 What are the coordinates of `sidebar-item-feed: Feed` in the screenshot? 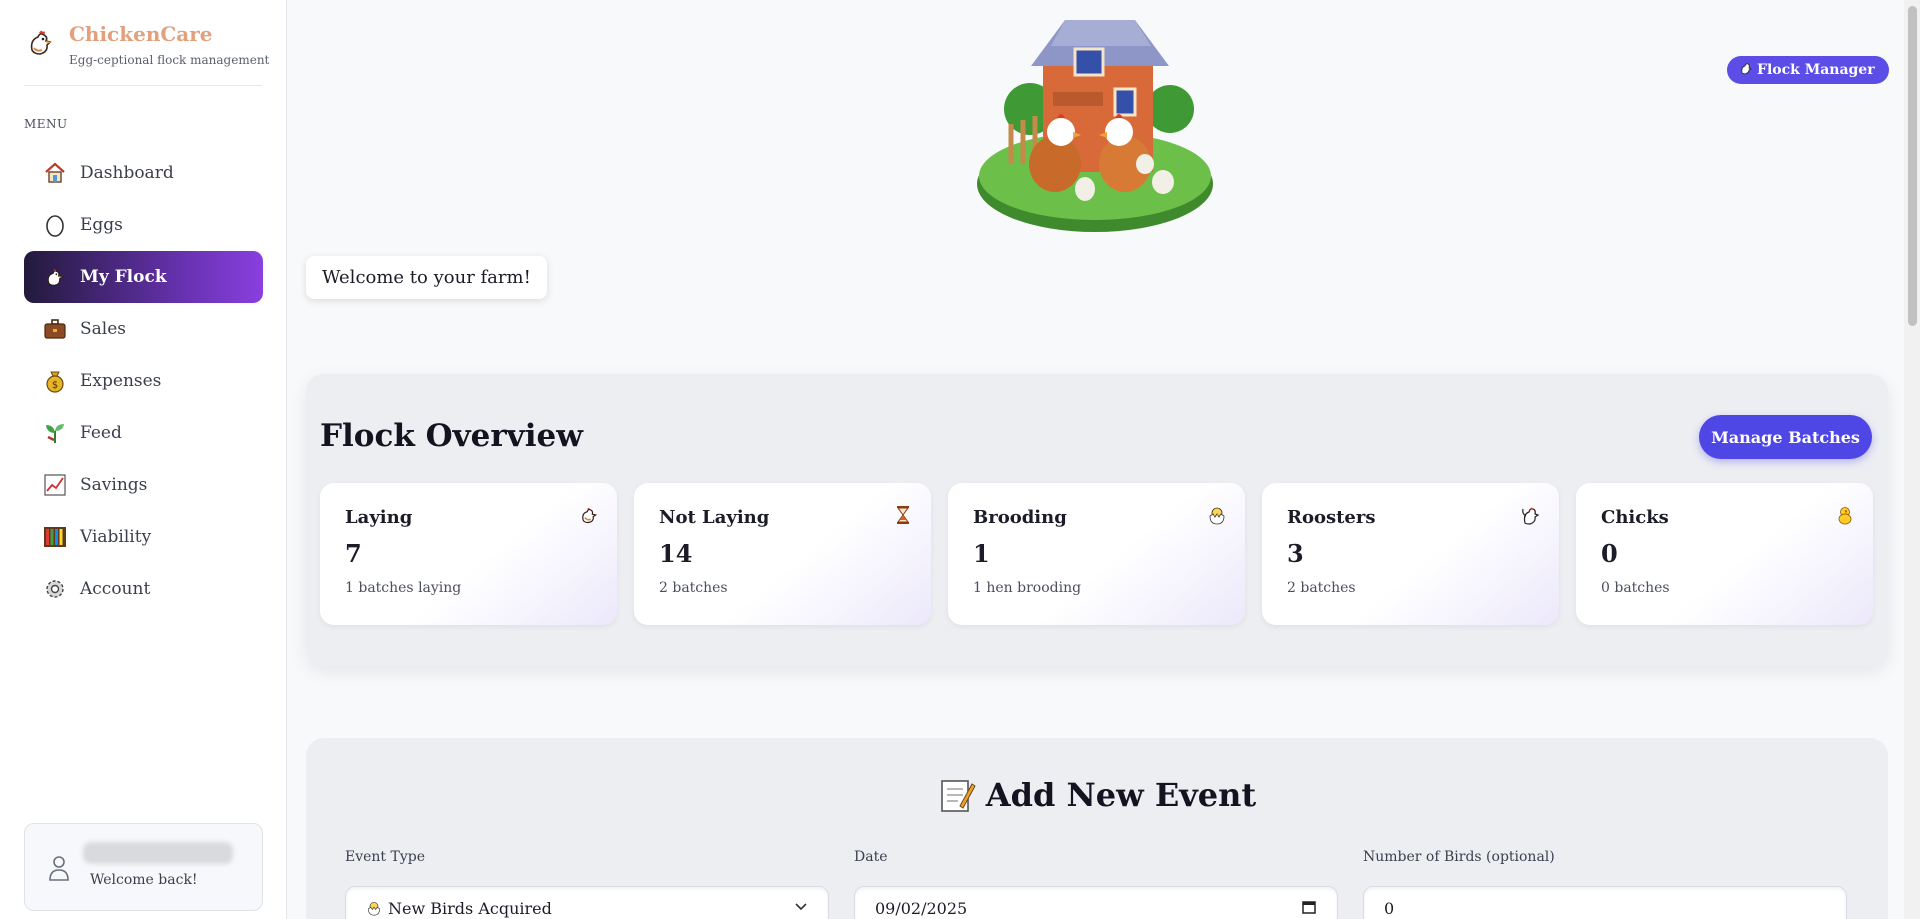 It's located at (143, 433).